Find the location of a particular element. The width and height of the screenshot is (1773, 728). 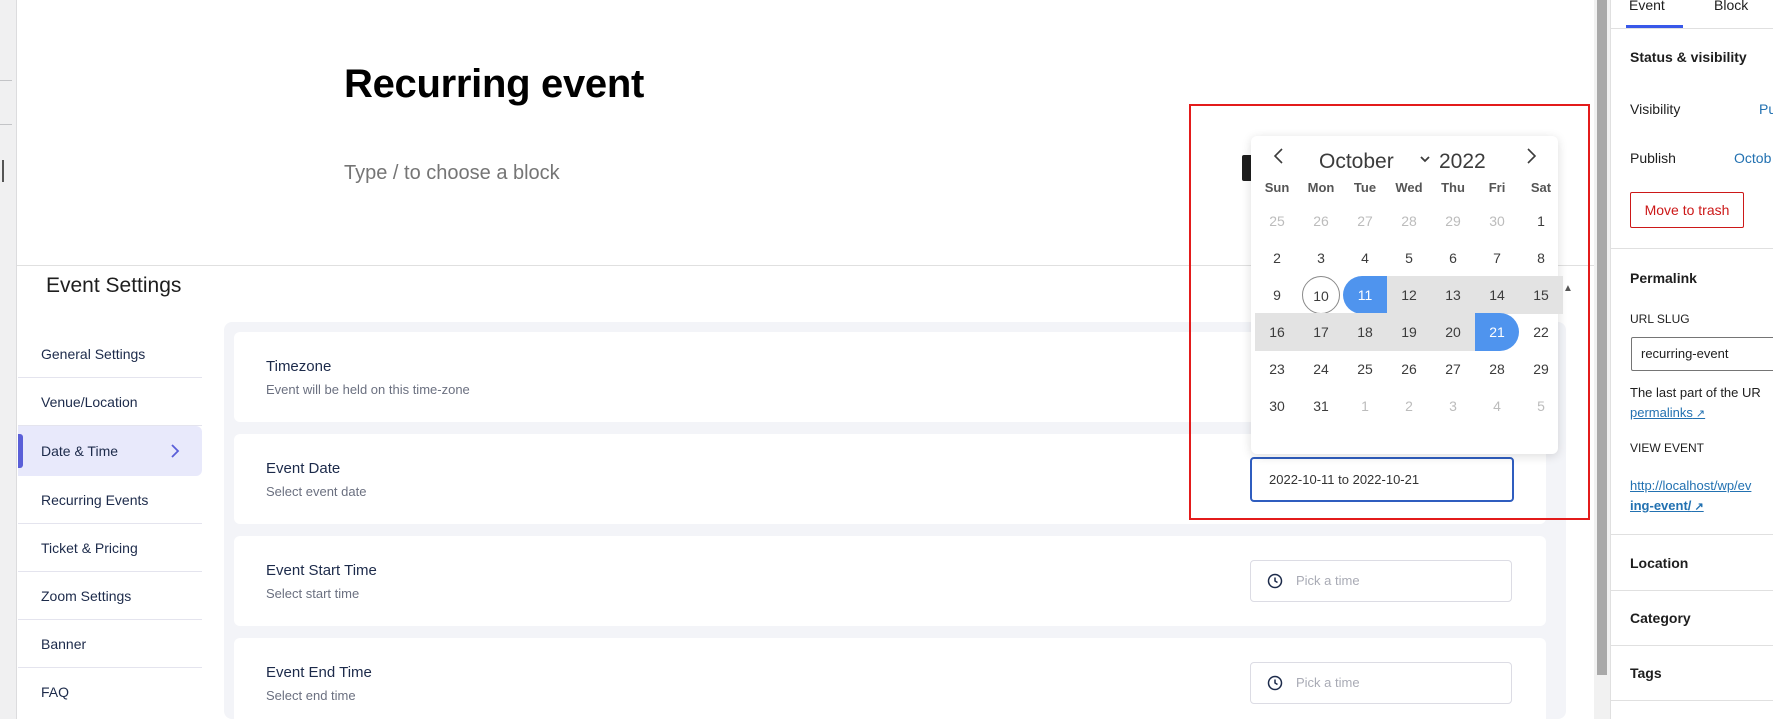

visibility-toggle: Pu is located at coordinates (1766, 109).